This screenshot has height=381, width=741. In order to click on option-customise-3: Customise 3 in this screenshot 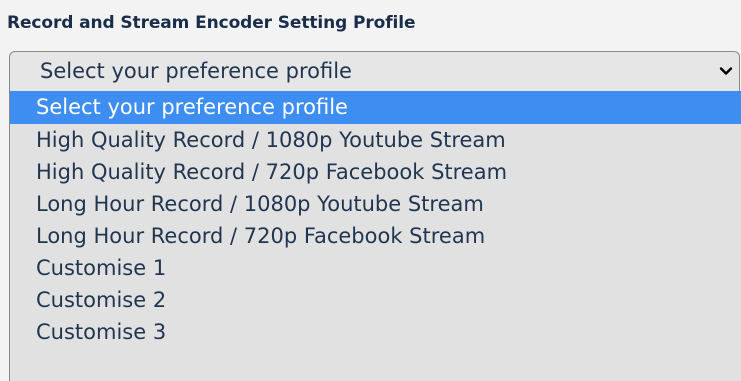, I will do `click(375, 332)`.